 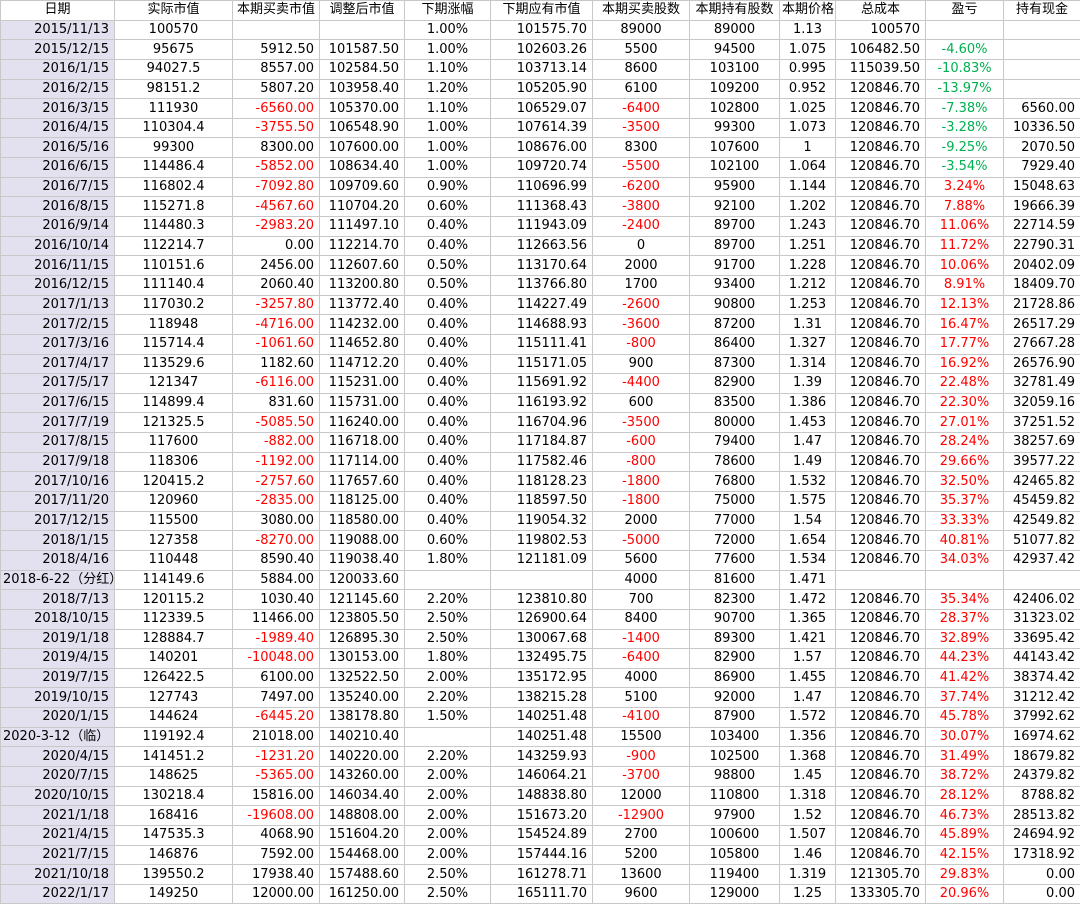 What do you see at coordinates (807, 462) in the screenshot?
I see `price-cell: 1.49` at bounding box center [807, 462].